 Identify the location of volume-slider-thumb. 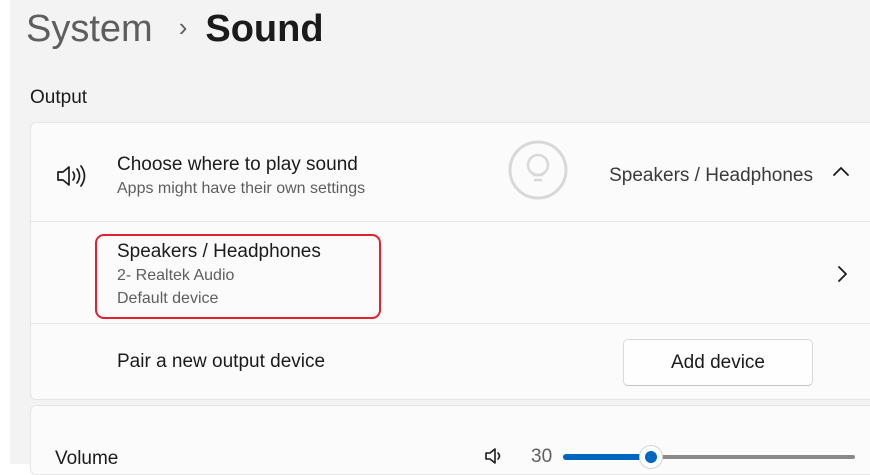
(650, 457).